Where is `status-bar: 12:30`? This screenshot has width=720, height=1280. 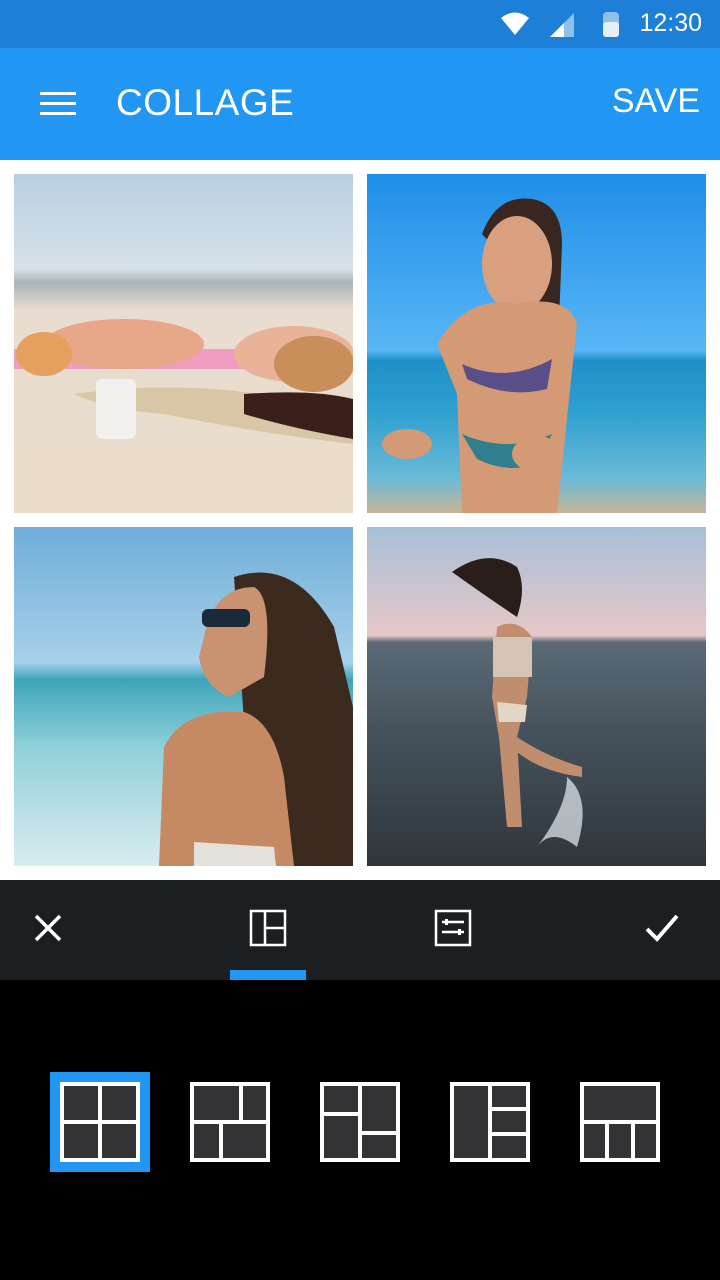 status-bar: 12:30 is located at coordinates (360, 24).